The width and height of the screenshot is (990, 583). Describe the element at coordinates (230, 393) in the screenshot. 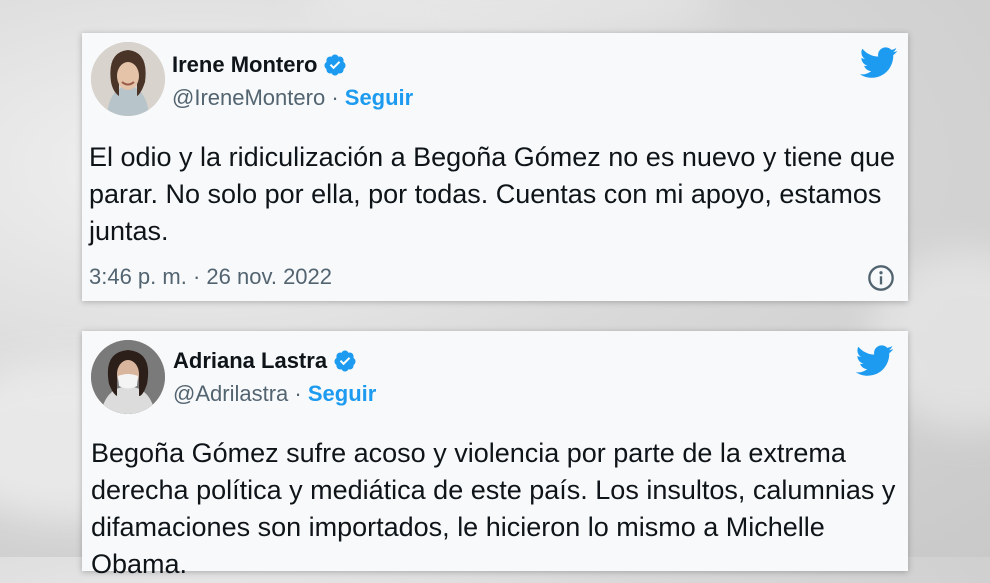

I see `author-handle: @Adrilastra` at that location.